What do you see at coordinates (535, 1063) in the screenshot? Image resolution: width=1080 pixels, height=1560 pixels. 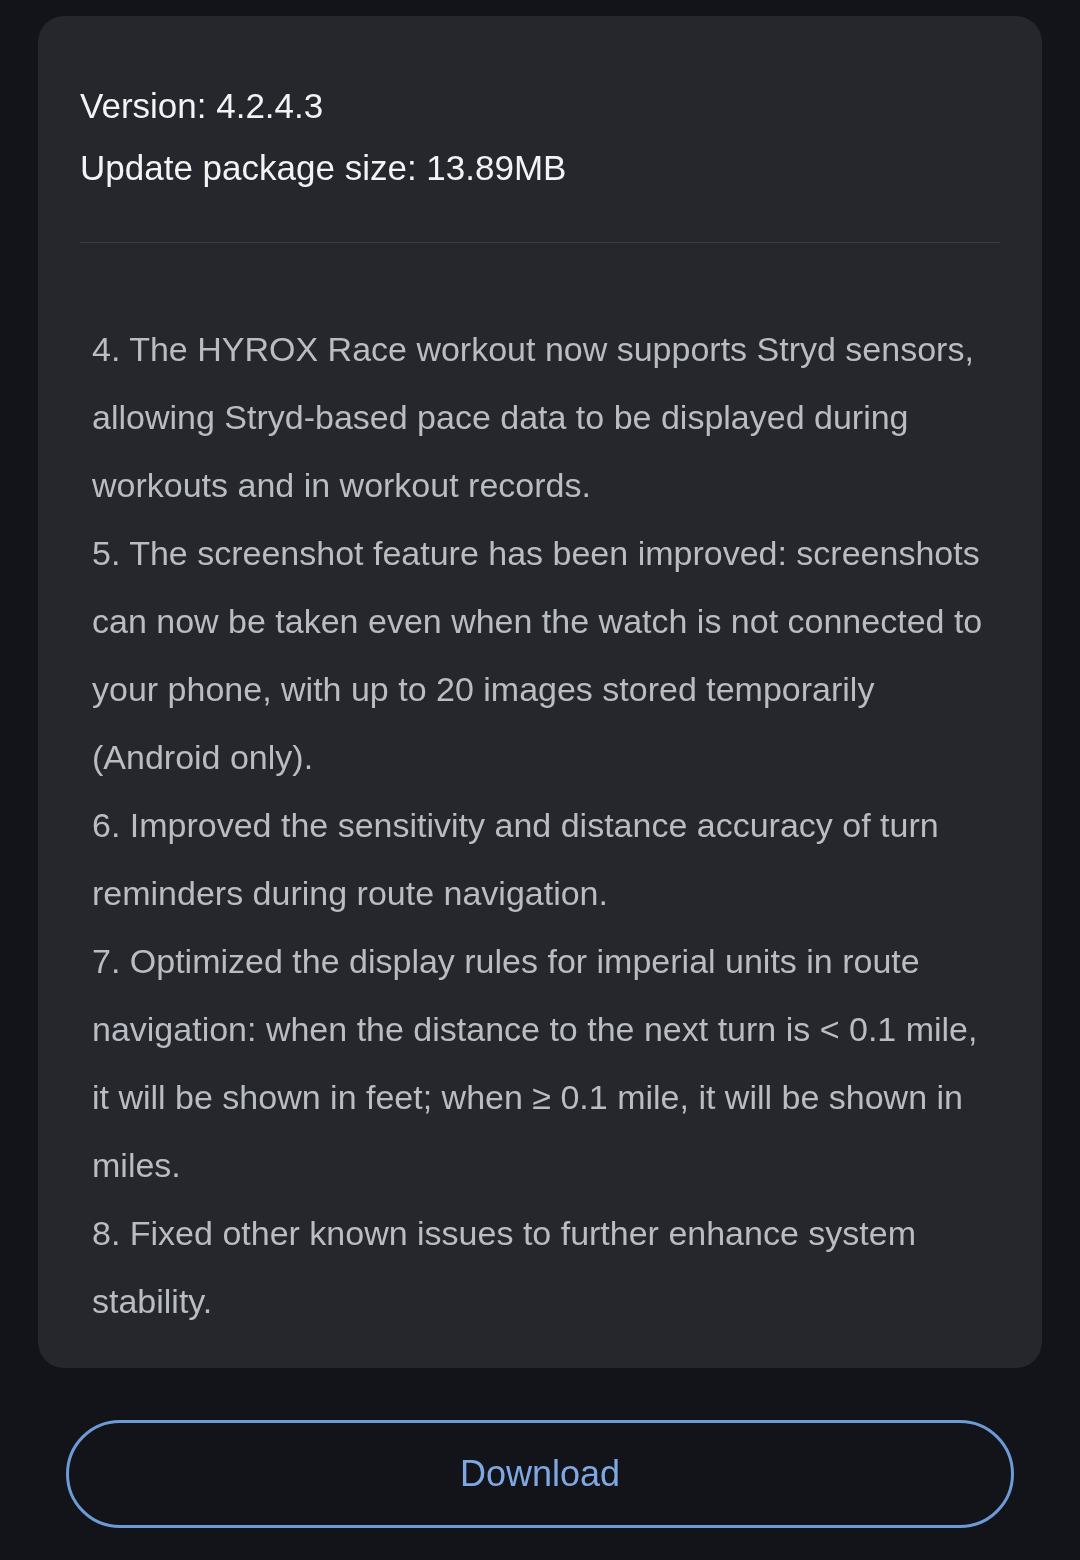 I see `release-note: 7. Optimized the display rules for imperial units in route navigation: when the distance to the next turn is < 0.1 mile, it will be shown in feet; when ≥ 0.1 mile, it will be shown in miles.` at bounding box center [535, 1063].